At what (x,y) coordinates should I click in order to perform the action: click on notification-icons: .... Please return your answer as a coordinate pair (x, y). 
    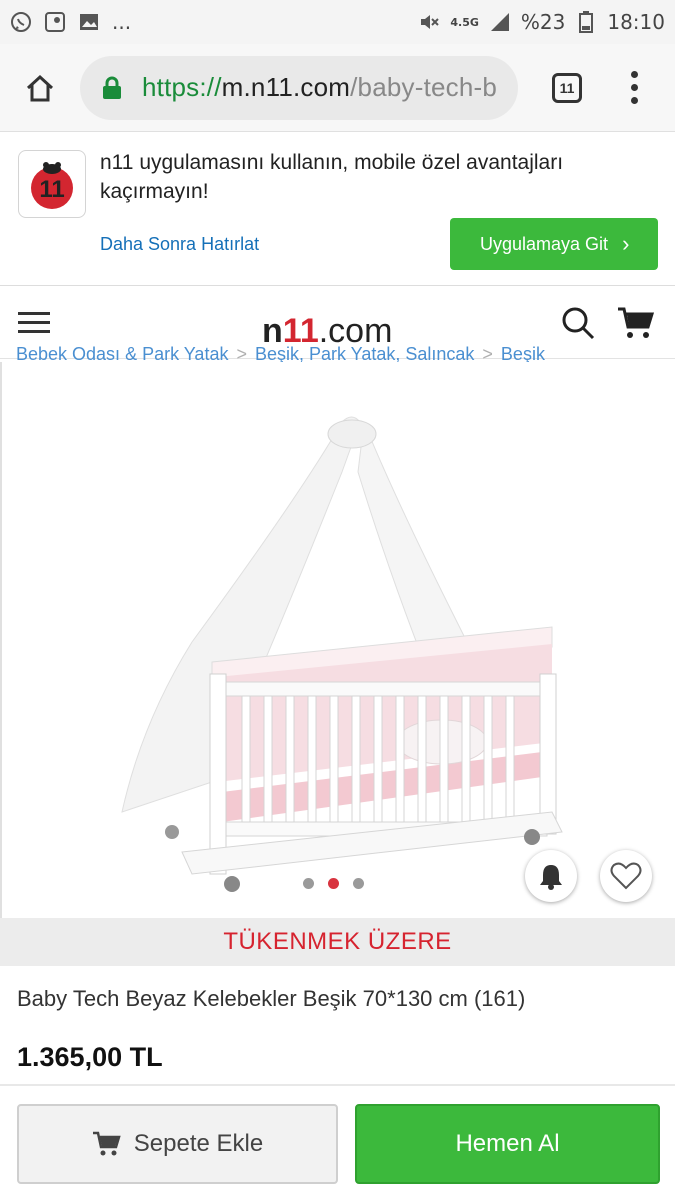
    Looking at the image, I should click on (70, 22).